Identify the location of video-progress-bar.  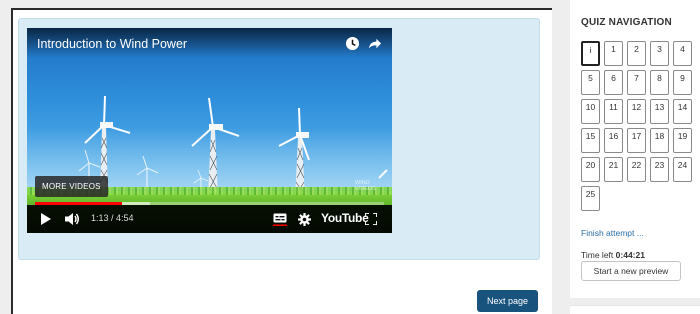
(209, 203).